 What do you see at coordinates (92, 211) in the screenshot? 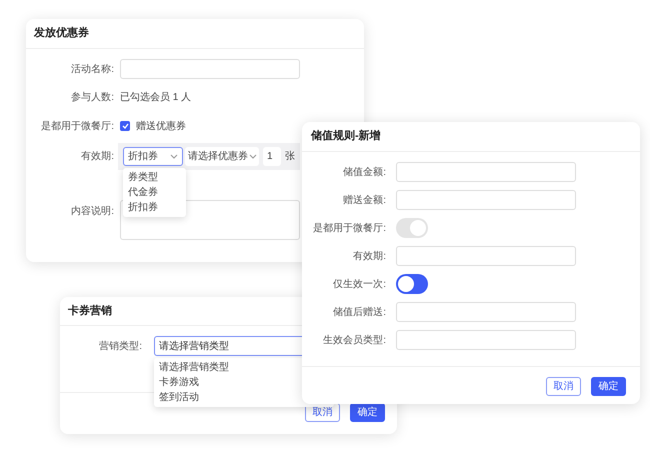
I see `field-label: 内容说明:` at bounding box center [92, 211].